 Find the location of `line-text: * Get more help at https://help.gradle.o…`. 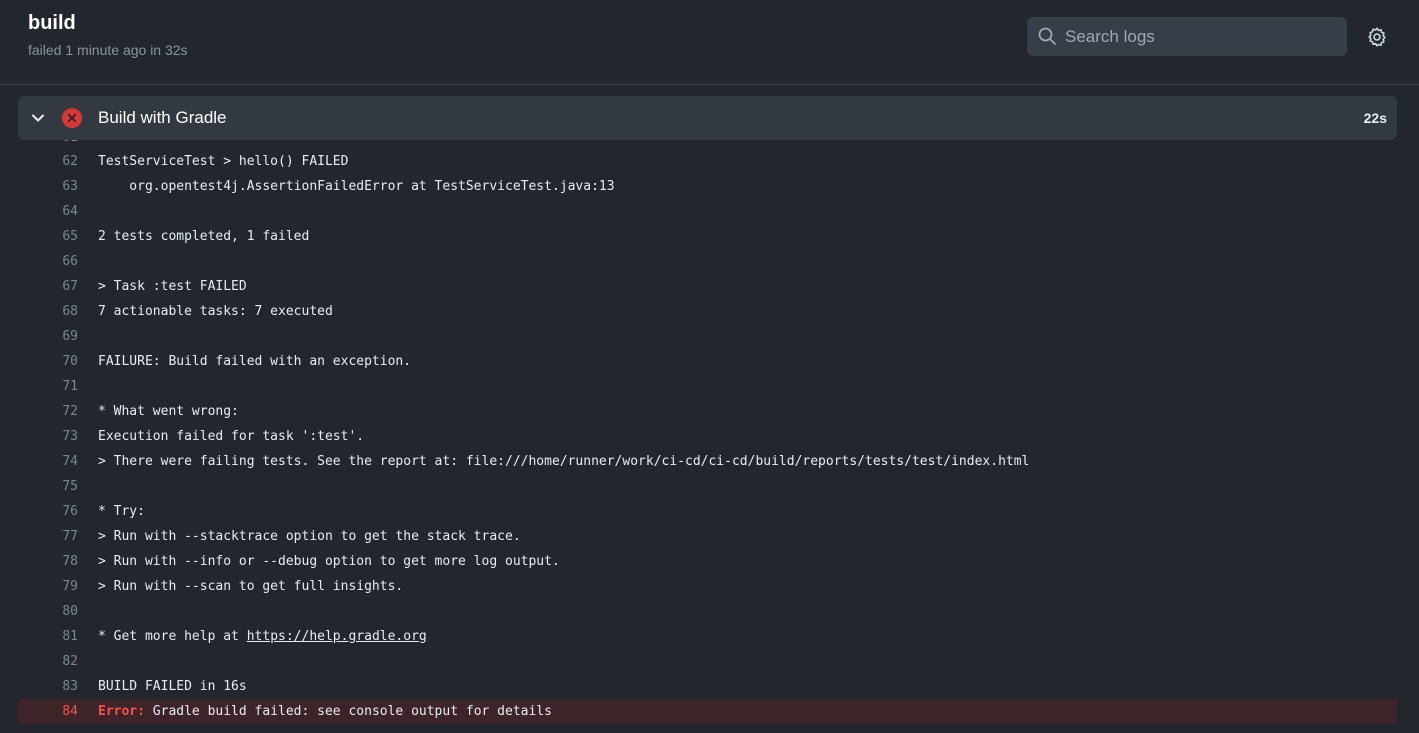

line-text: * Get more help at https://help.gradle.o… is located at coordinates (262, 636).